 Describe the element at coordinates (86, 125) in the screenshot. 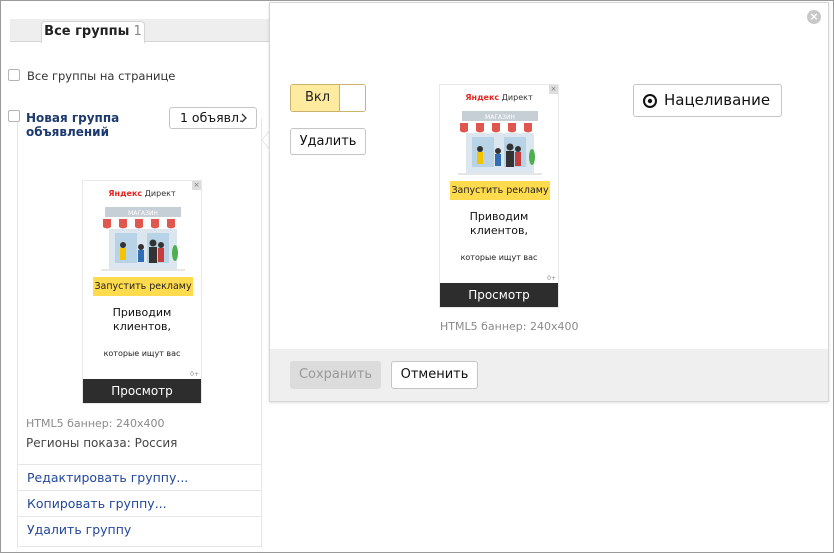

I see `group-title: Новая группа объявлений` at that location.